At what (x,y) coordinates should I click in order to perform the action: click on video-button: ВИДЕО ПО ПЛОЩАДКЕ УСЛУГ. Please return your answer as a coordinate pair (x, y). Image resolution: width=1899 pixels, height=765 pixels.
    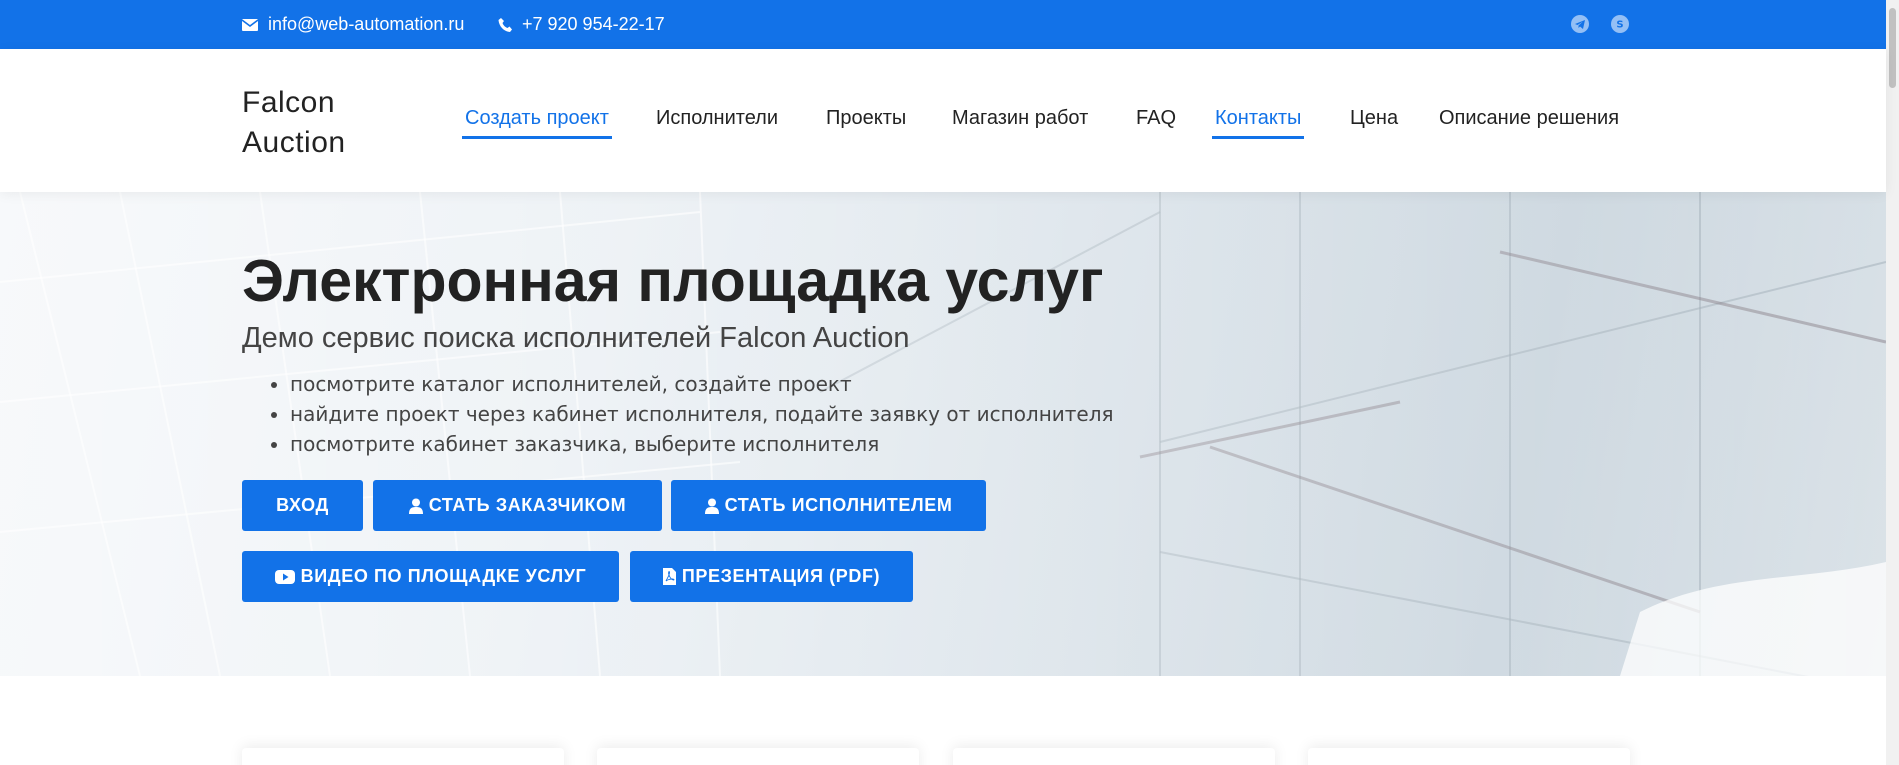
    Looking at the image, I should click on (430, 576).